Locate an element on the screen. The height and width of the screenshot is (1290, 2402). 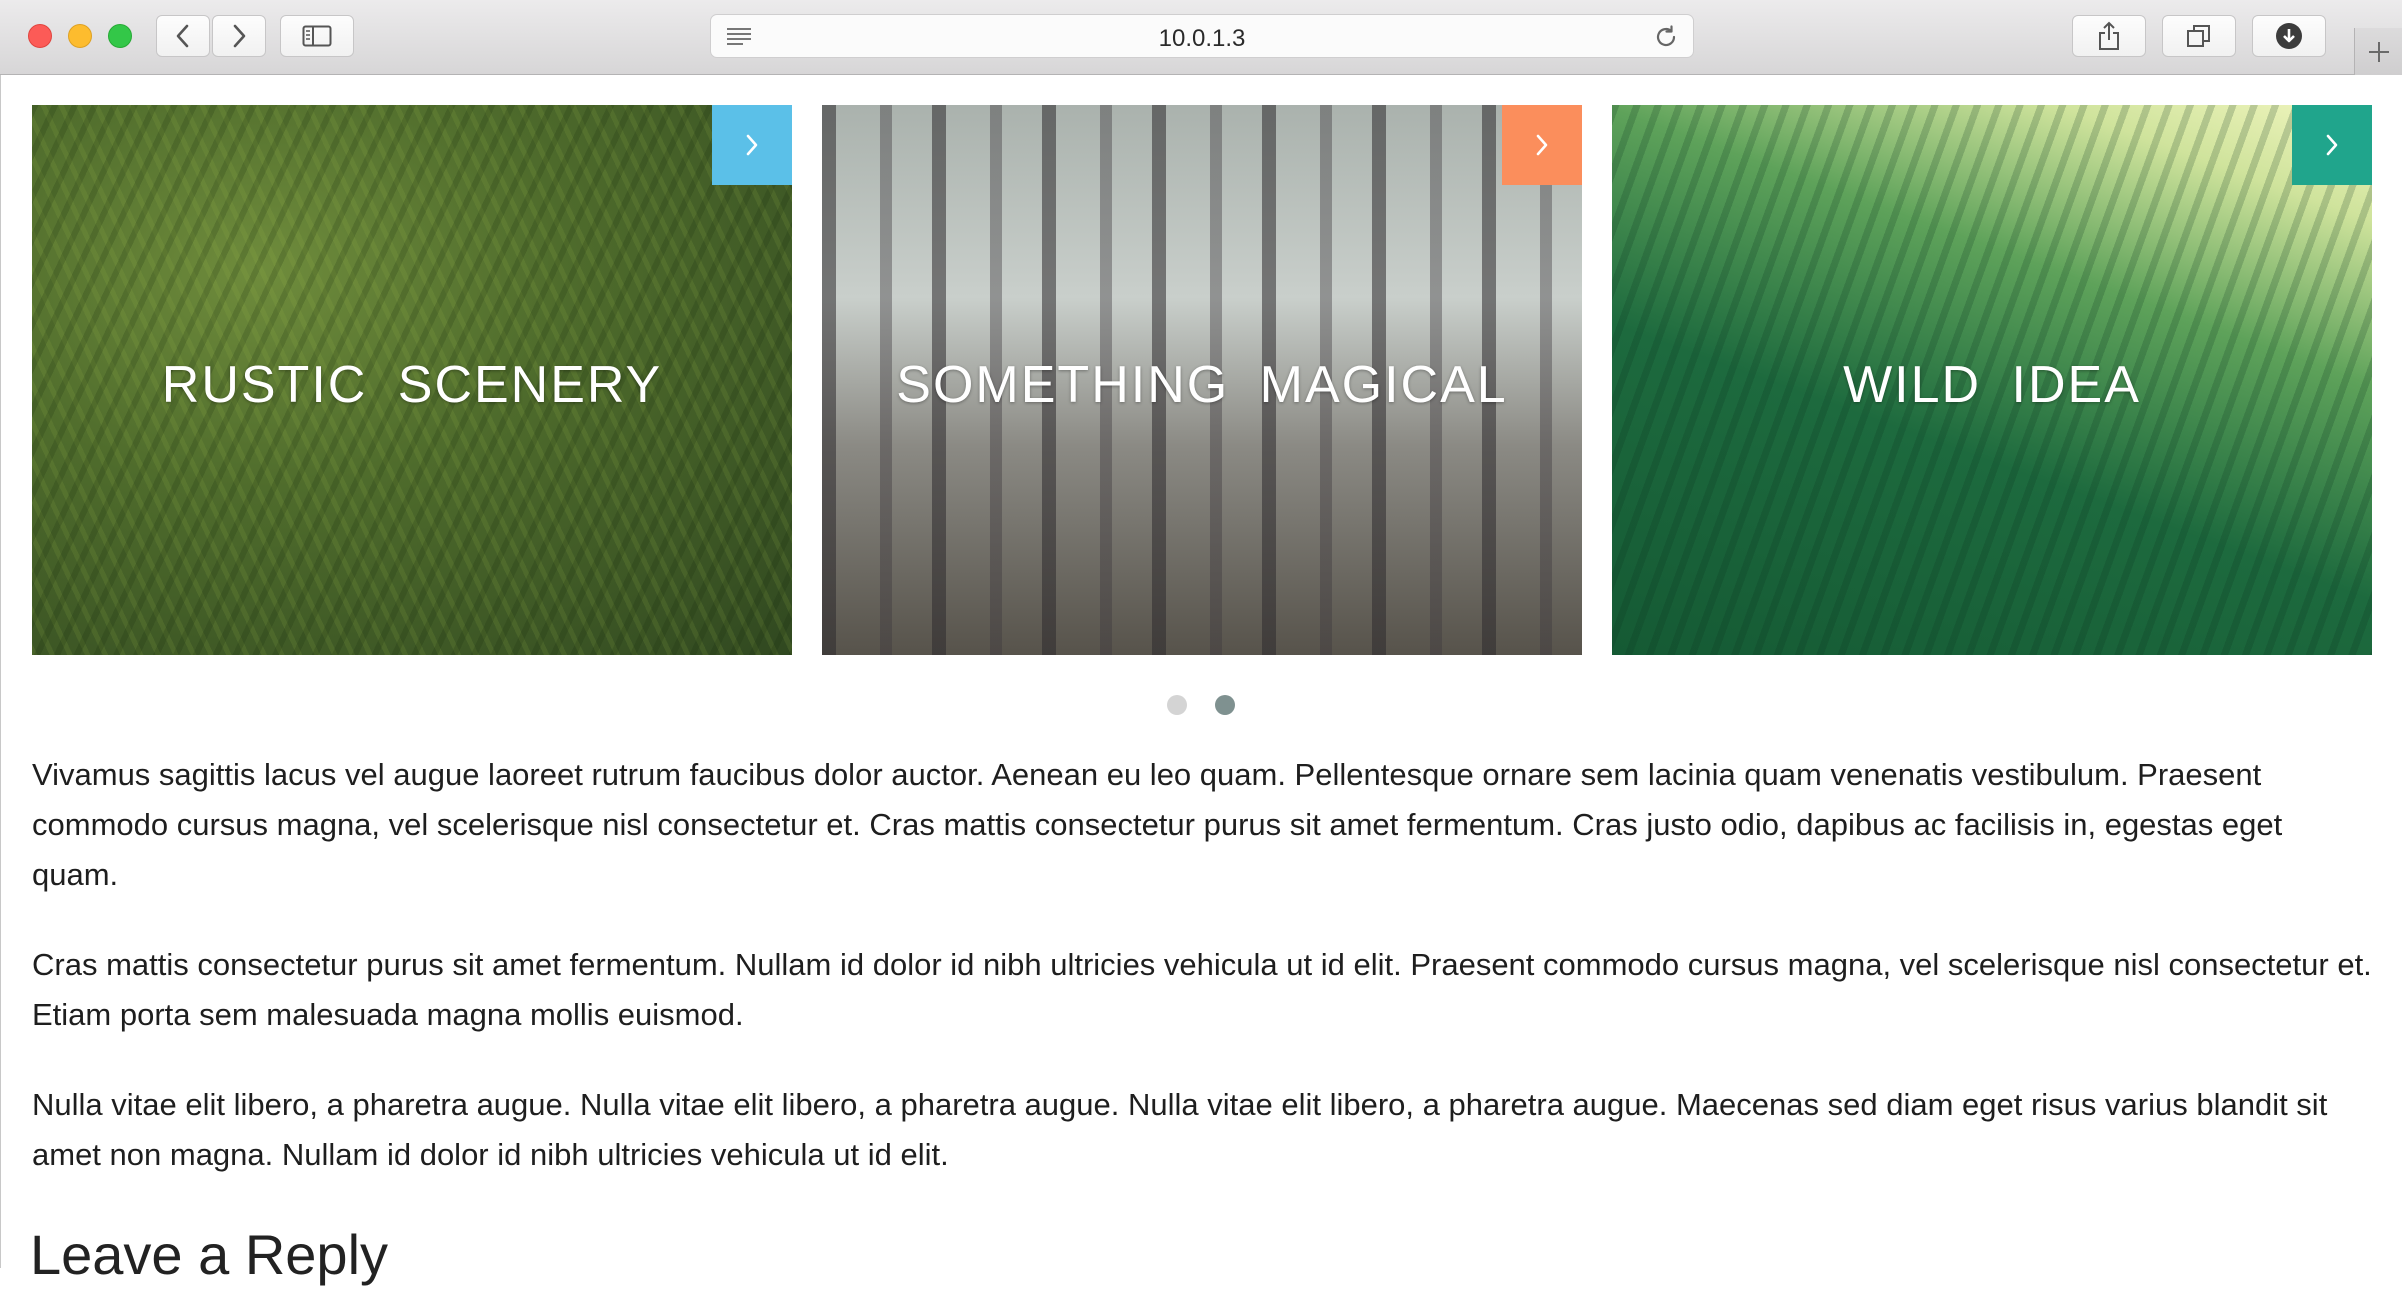
window-edge is located at coordinates (0, 671).